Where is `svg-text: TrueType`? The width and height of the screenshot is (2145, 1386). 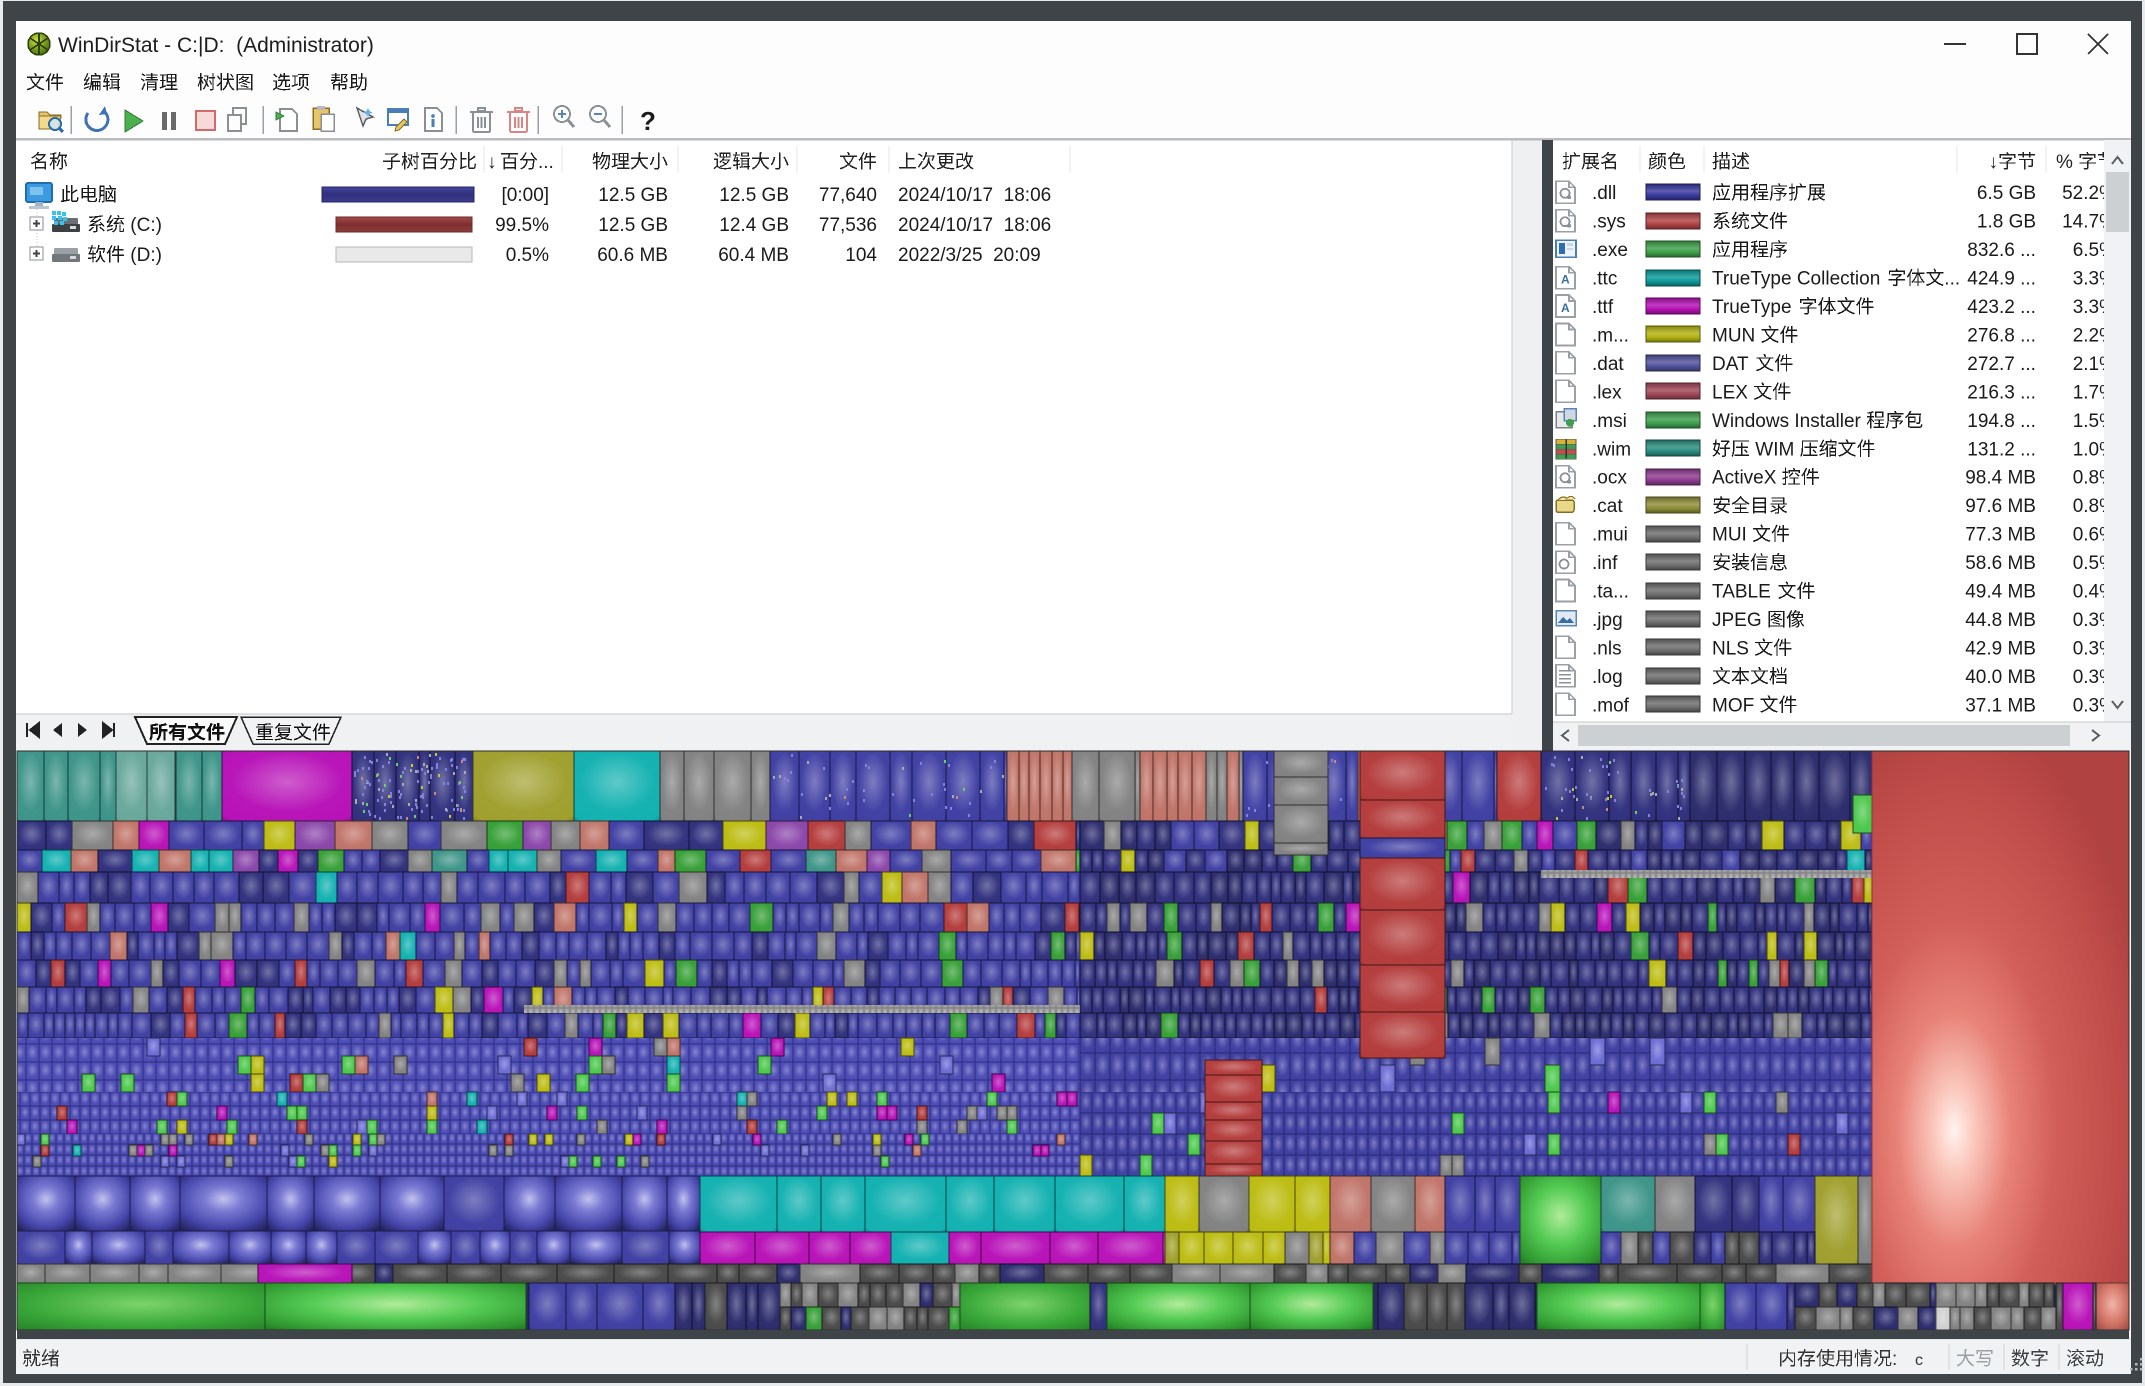
svg-text: TrueType is located at coordinates (1754, 307).